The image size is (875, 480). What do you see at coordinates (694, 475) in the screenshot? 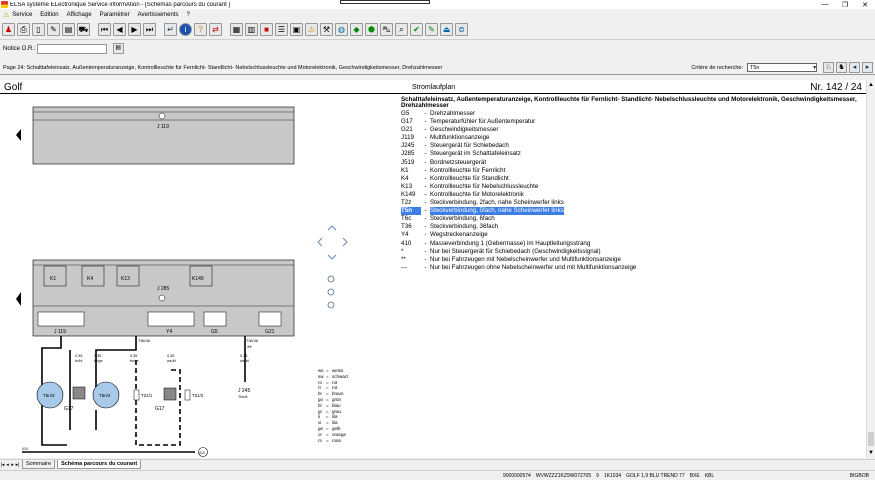
I see `status-engine: BXE` at bounding box center [694, 475].